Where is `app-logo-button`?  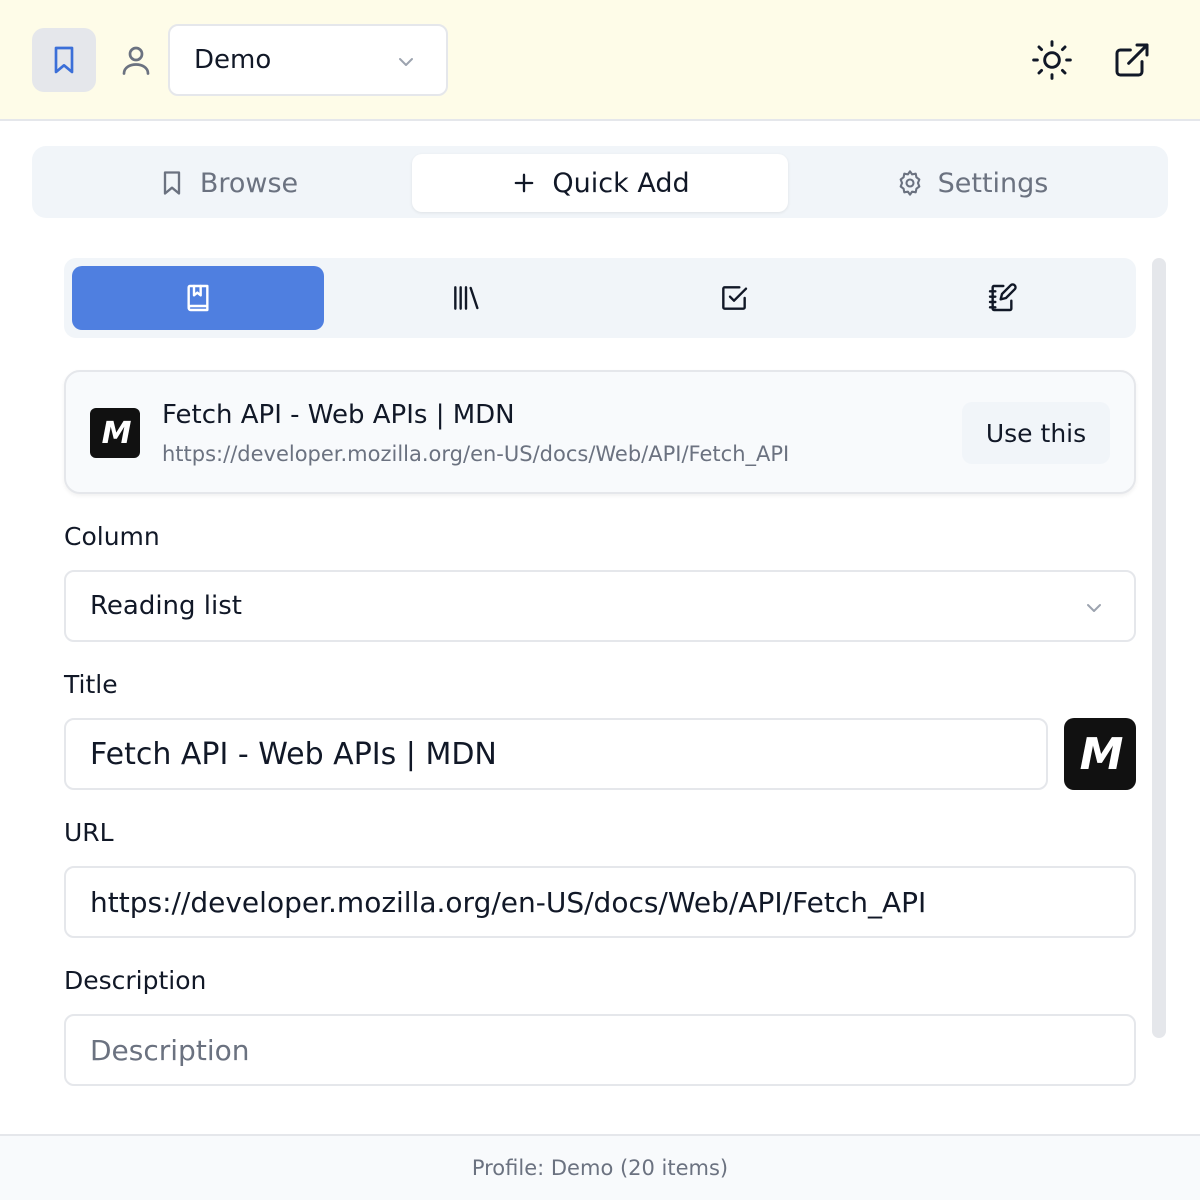
app-logo-button is located at coordinates (64, 60).